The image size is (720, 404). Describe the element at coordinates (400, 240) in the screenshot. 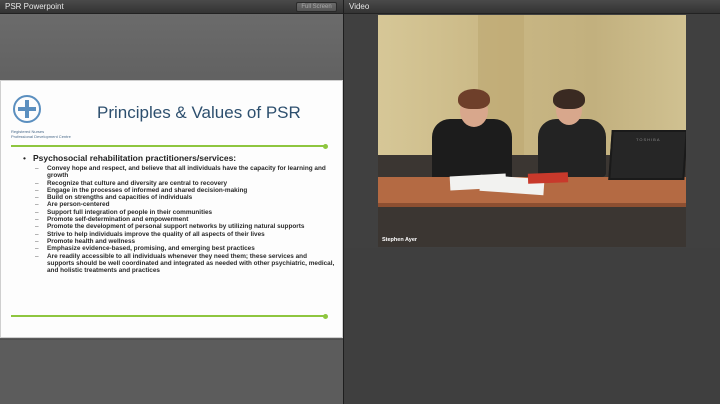

I see `speaker-caption: Stephen Ayer` at that location.